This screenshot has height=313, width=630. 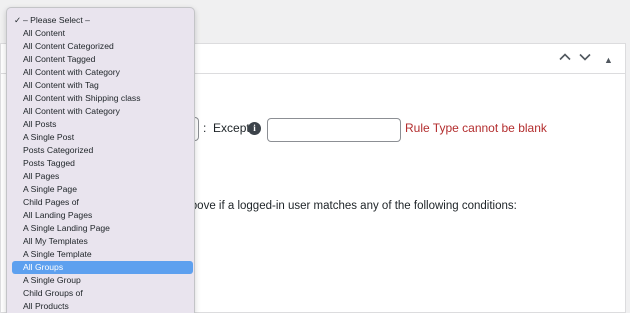 What do you see at coordinates (50, 189) in the screenshot?
I see `dropdown-option-label: A Single Page` at bounding box center [50, 189].